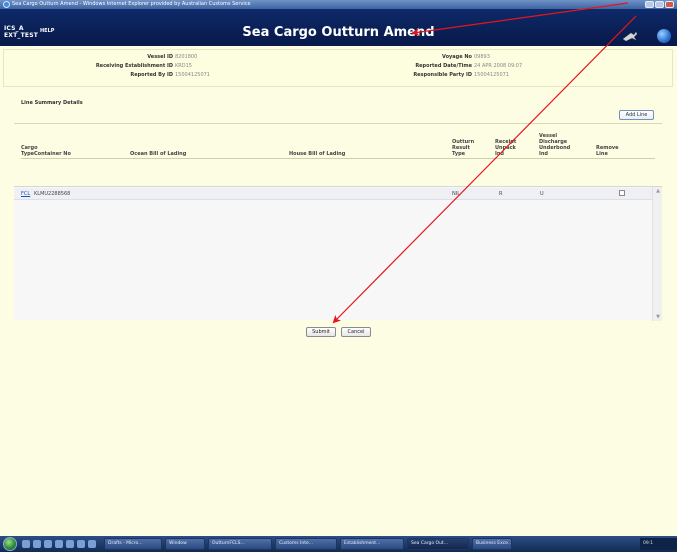  I want to click on section-title: Line Summary Details, so click(52, 103).